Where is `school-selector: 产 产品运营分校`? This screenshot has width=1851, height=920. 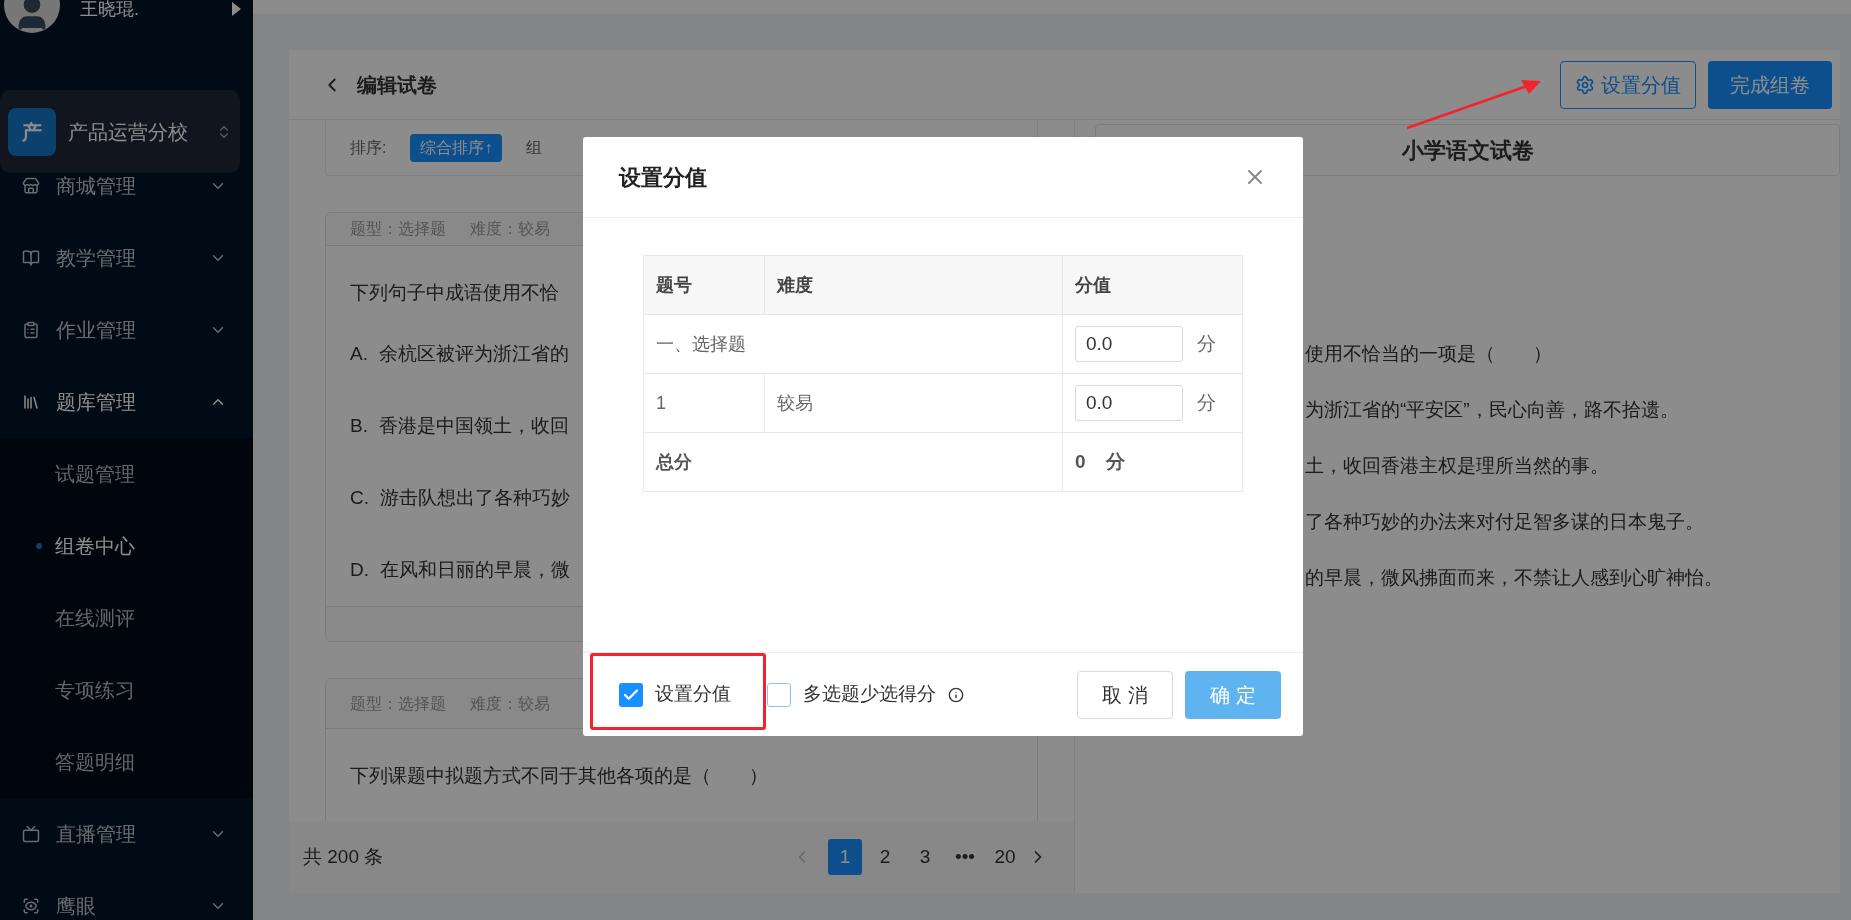
school-selector: 产 产品运营分校 is located at coordinates (120, 131).